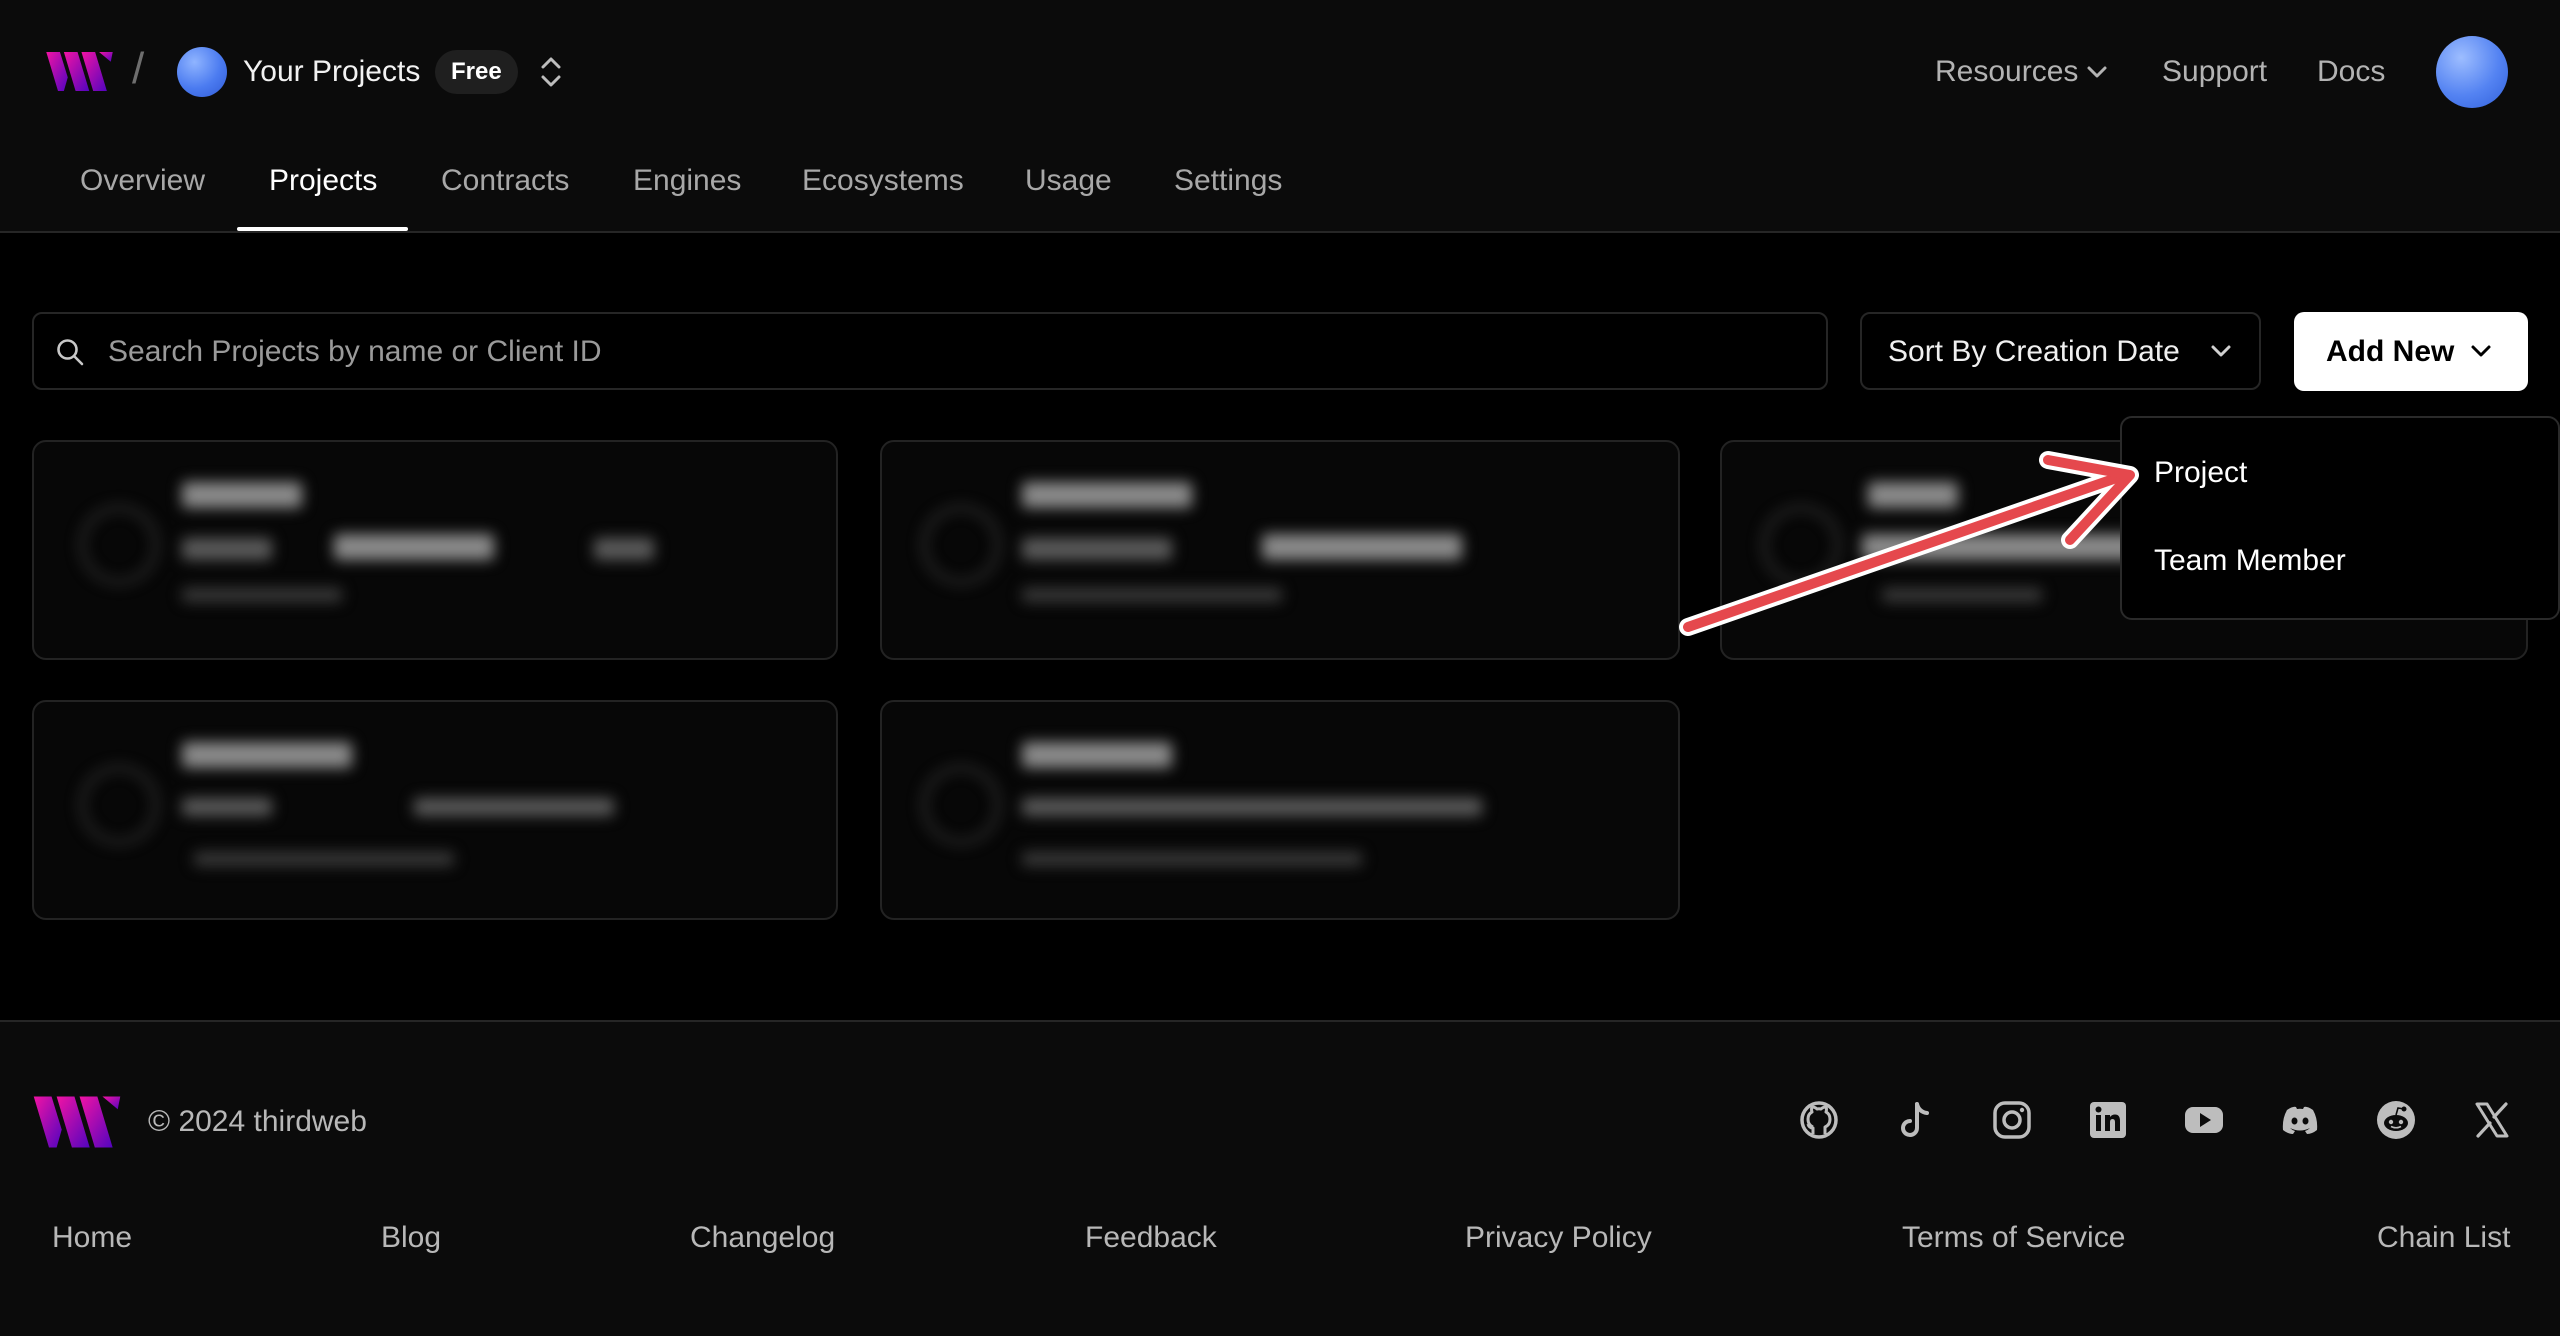 This screenshot has width=2560, height=1336. I want to click on project-avatar, so click(202, 72).